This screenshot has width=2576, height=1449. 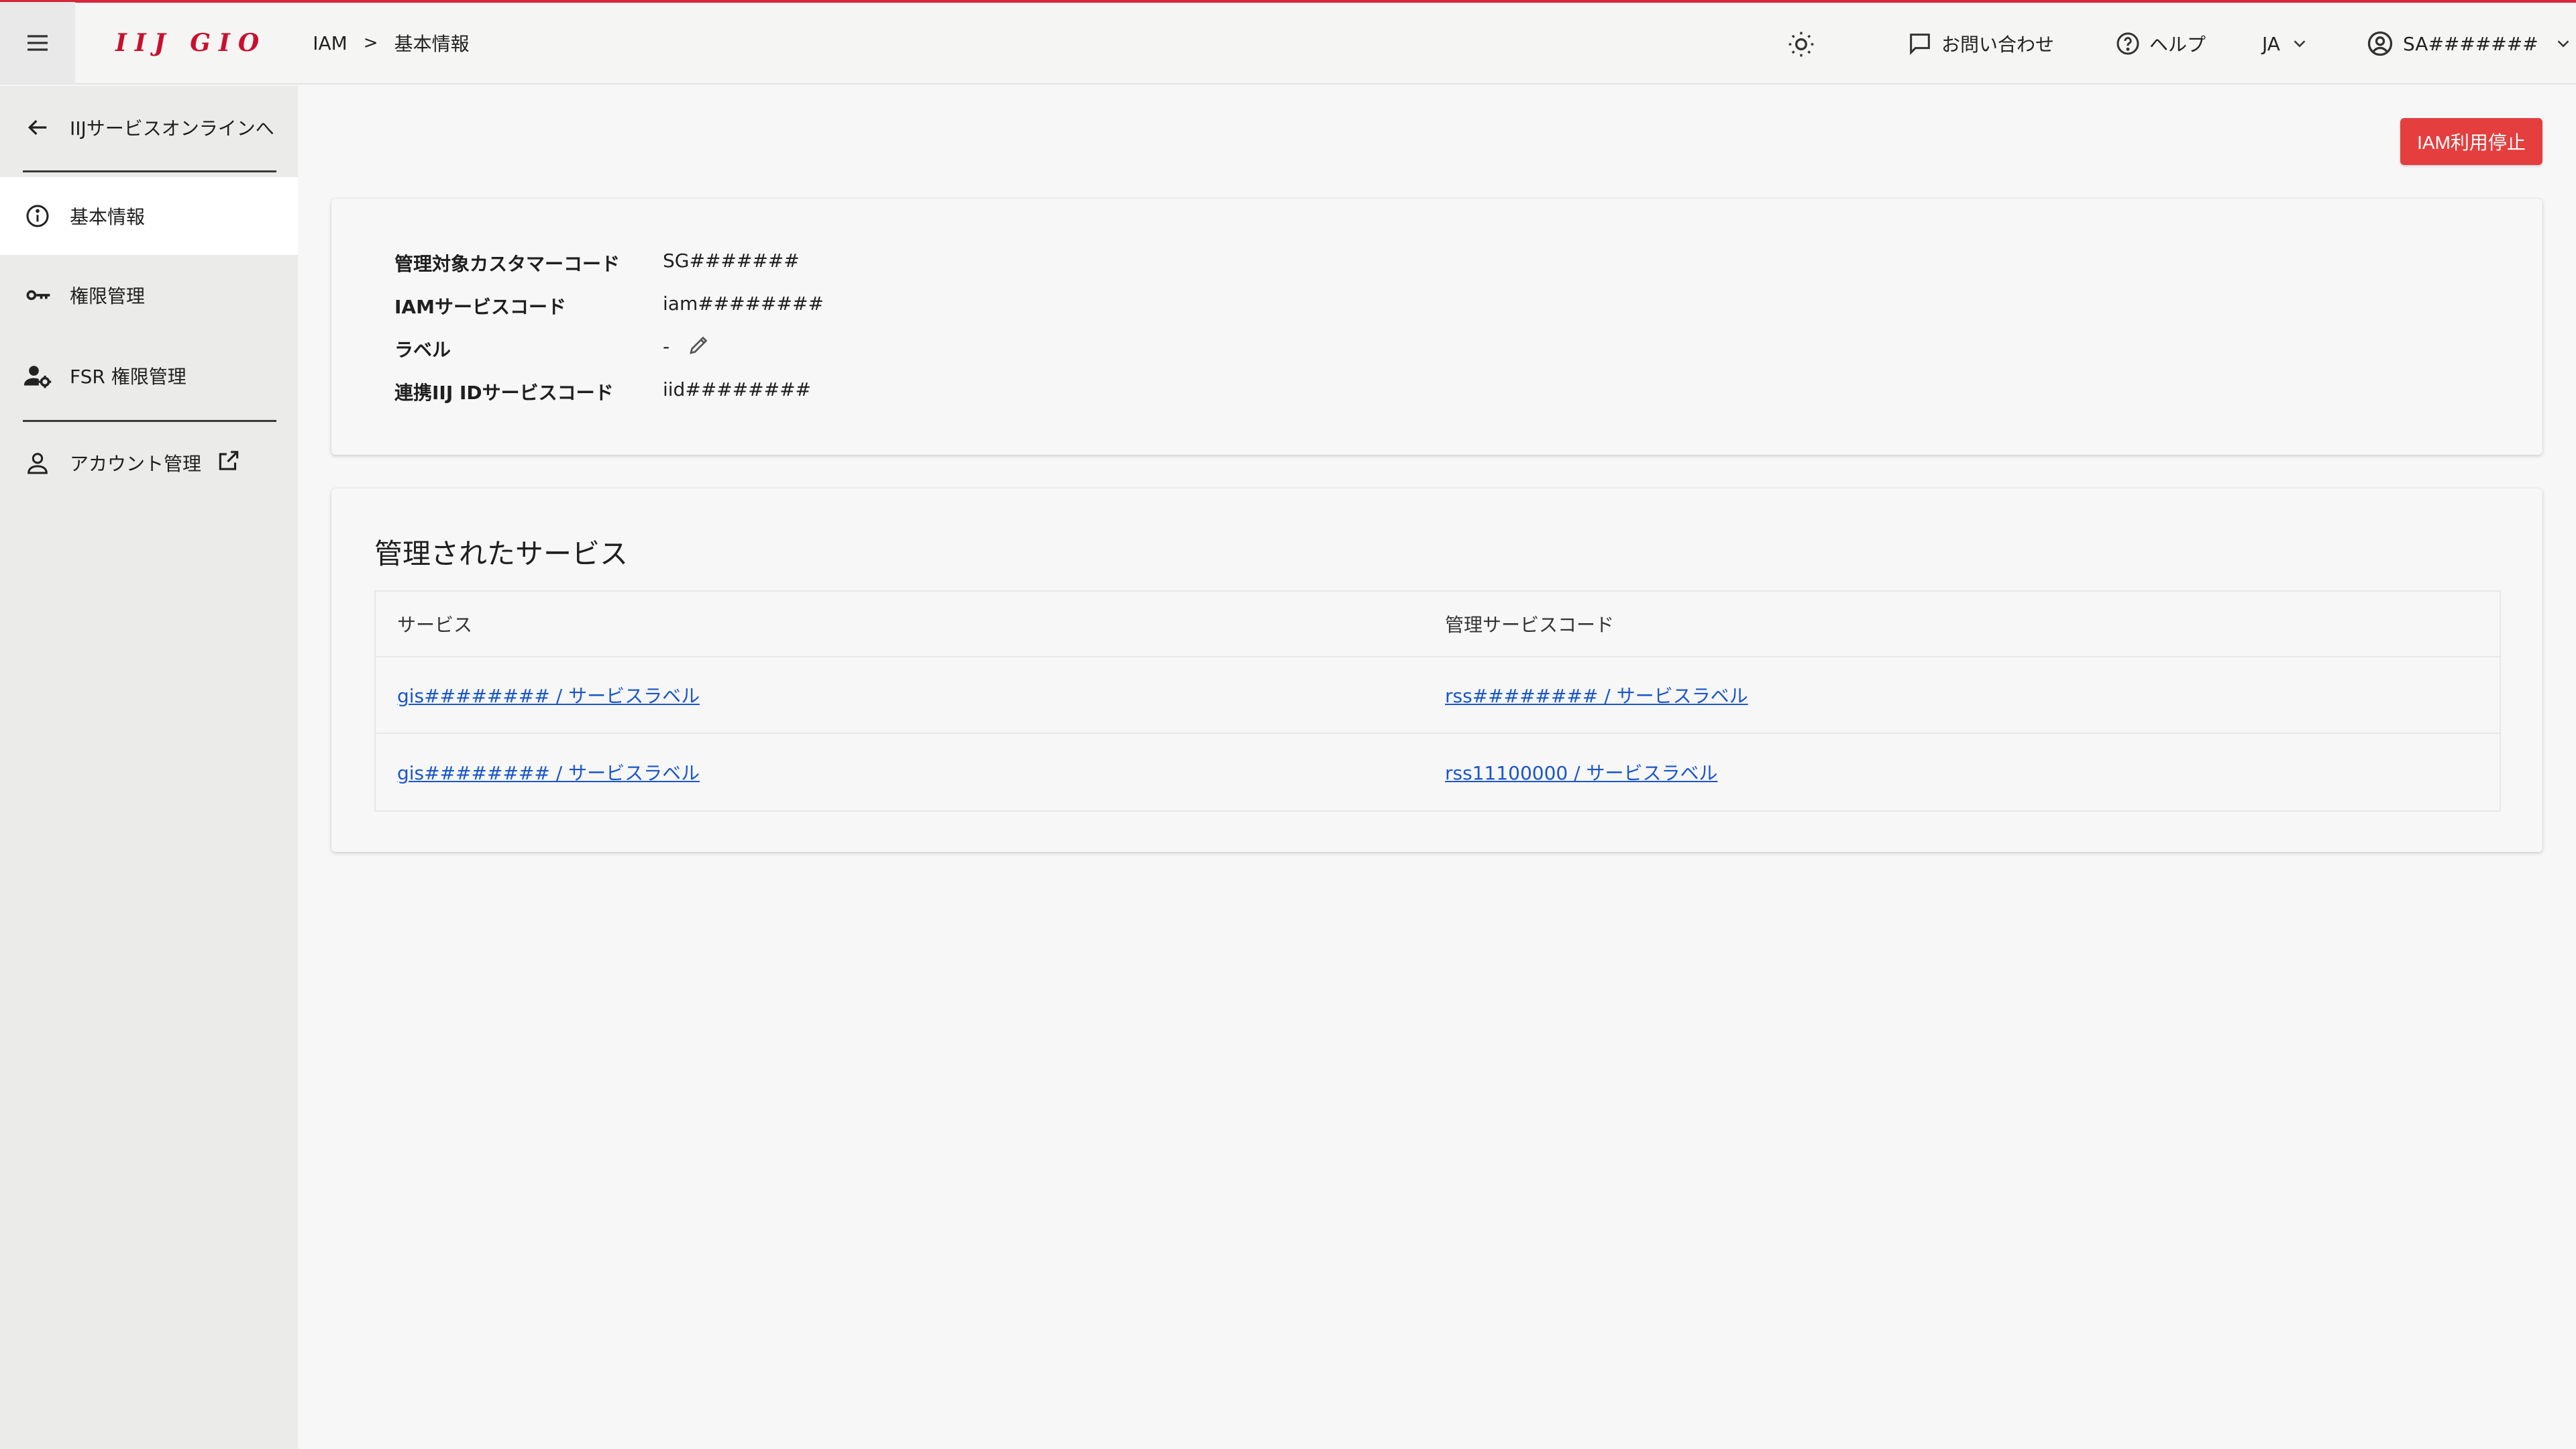 I want to click on column-header-service: サービス, so click(x=435, y=625).